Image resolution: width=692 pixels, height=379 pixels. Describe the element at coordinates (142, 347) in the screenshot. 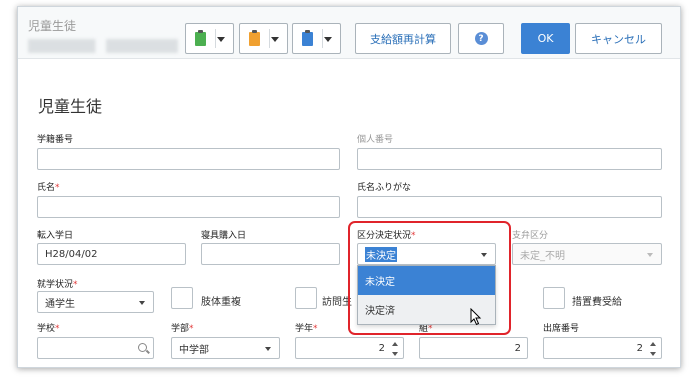

I see `search-icon` at that location.